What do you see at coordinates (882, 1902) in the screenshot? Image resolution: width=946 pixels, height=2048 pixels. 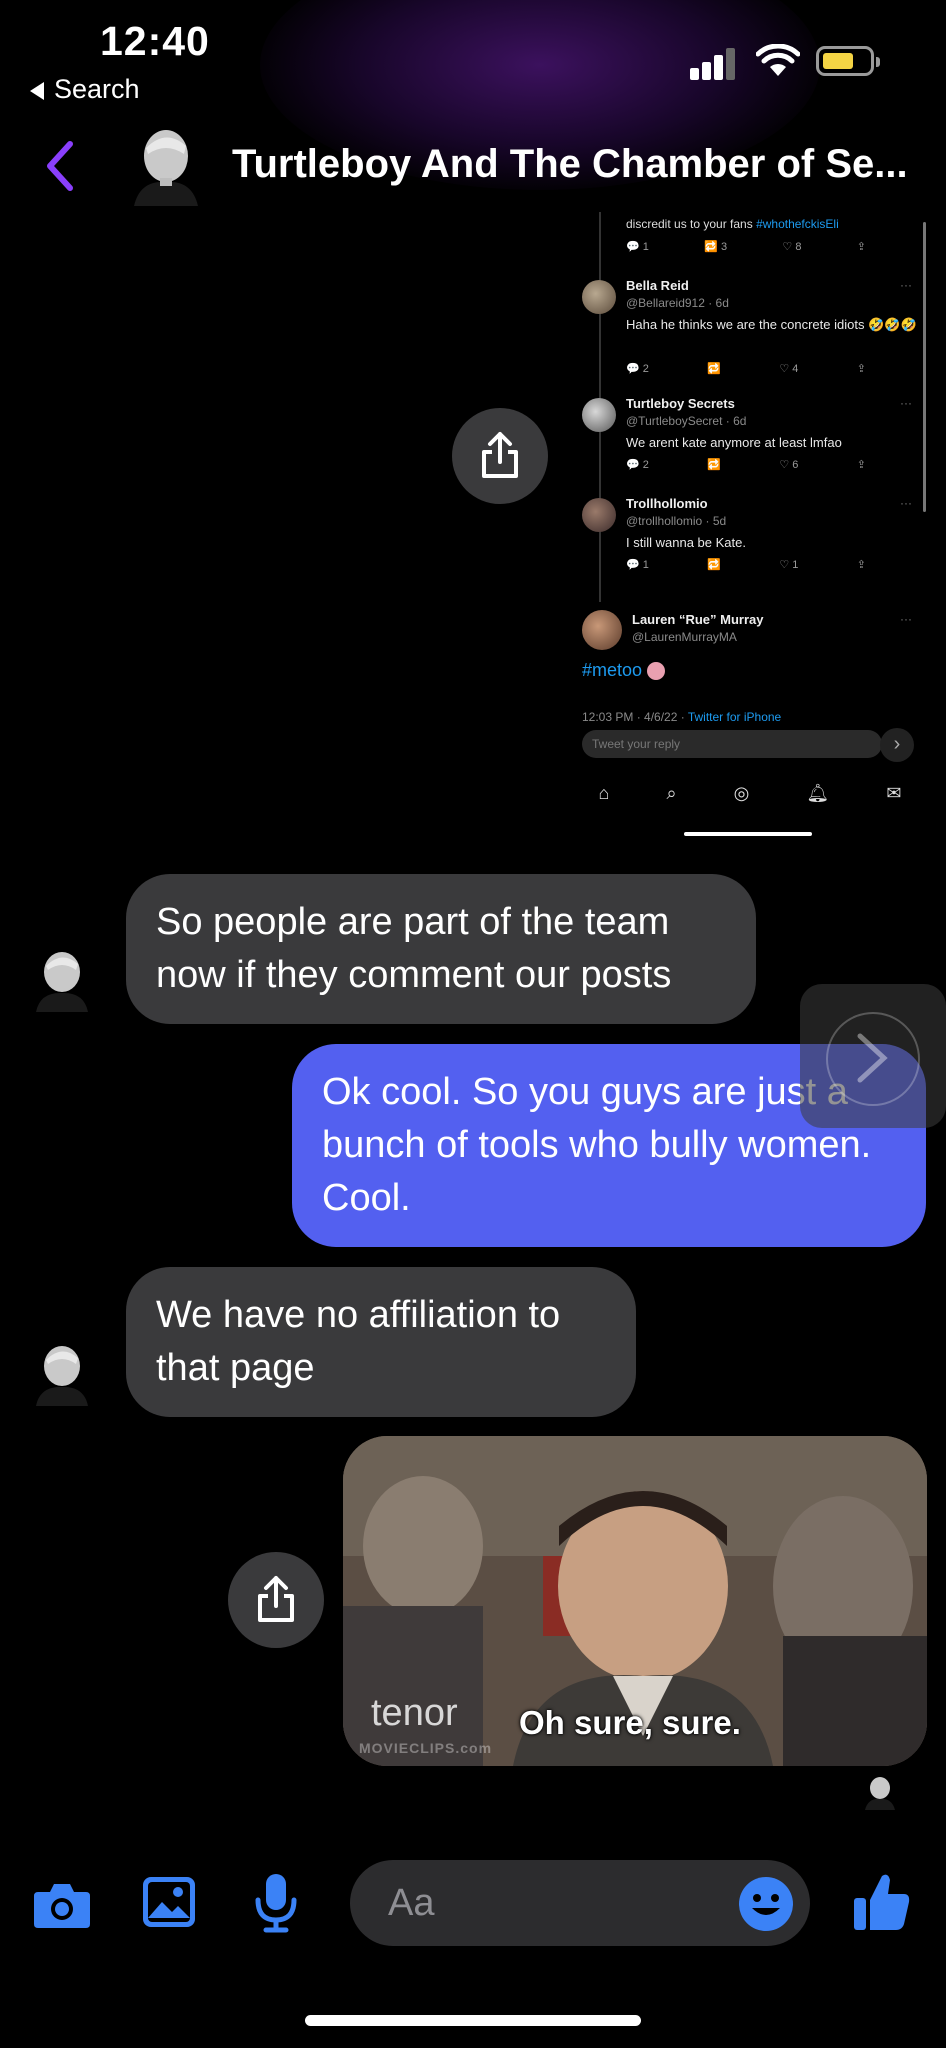 I see `like-thumb-icon` at bounding box center [882, 1902].